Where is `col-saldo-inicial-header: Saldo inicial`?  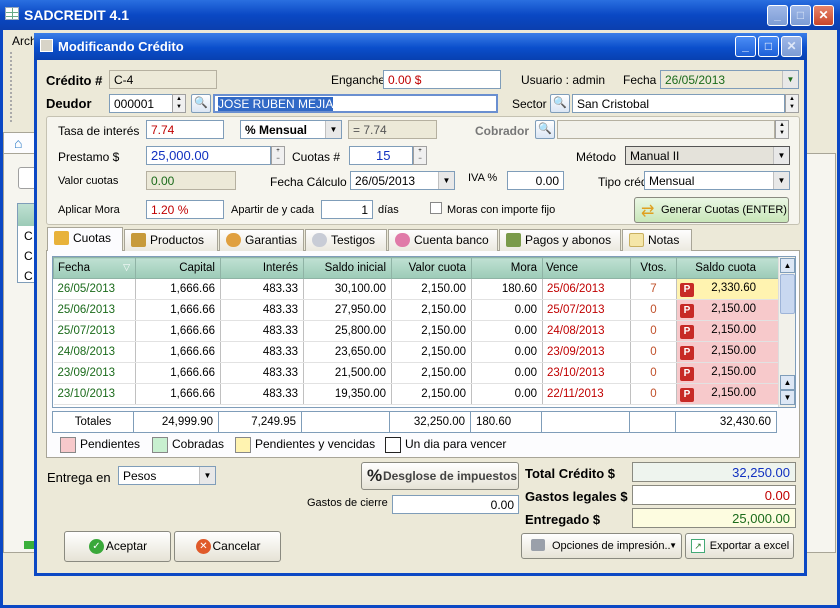
col-saldo-inicial-header: Saldo inicial is located at coordinates (347, 268).